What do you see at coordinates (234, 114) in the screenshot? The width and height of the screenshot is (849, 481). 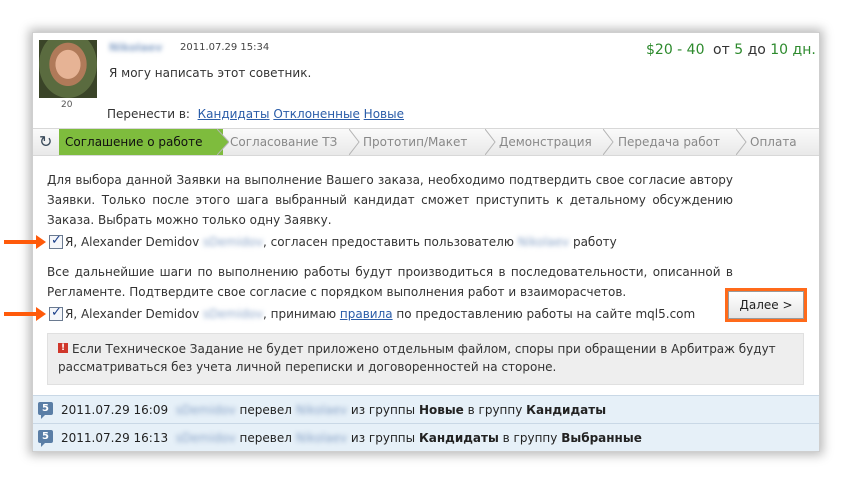 I see `move-link-candidates: Кандидаты` at bounding box center [234, 114].